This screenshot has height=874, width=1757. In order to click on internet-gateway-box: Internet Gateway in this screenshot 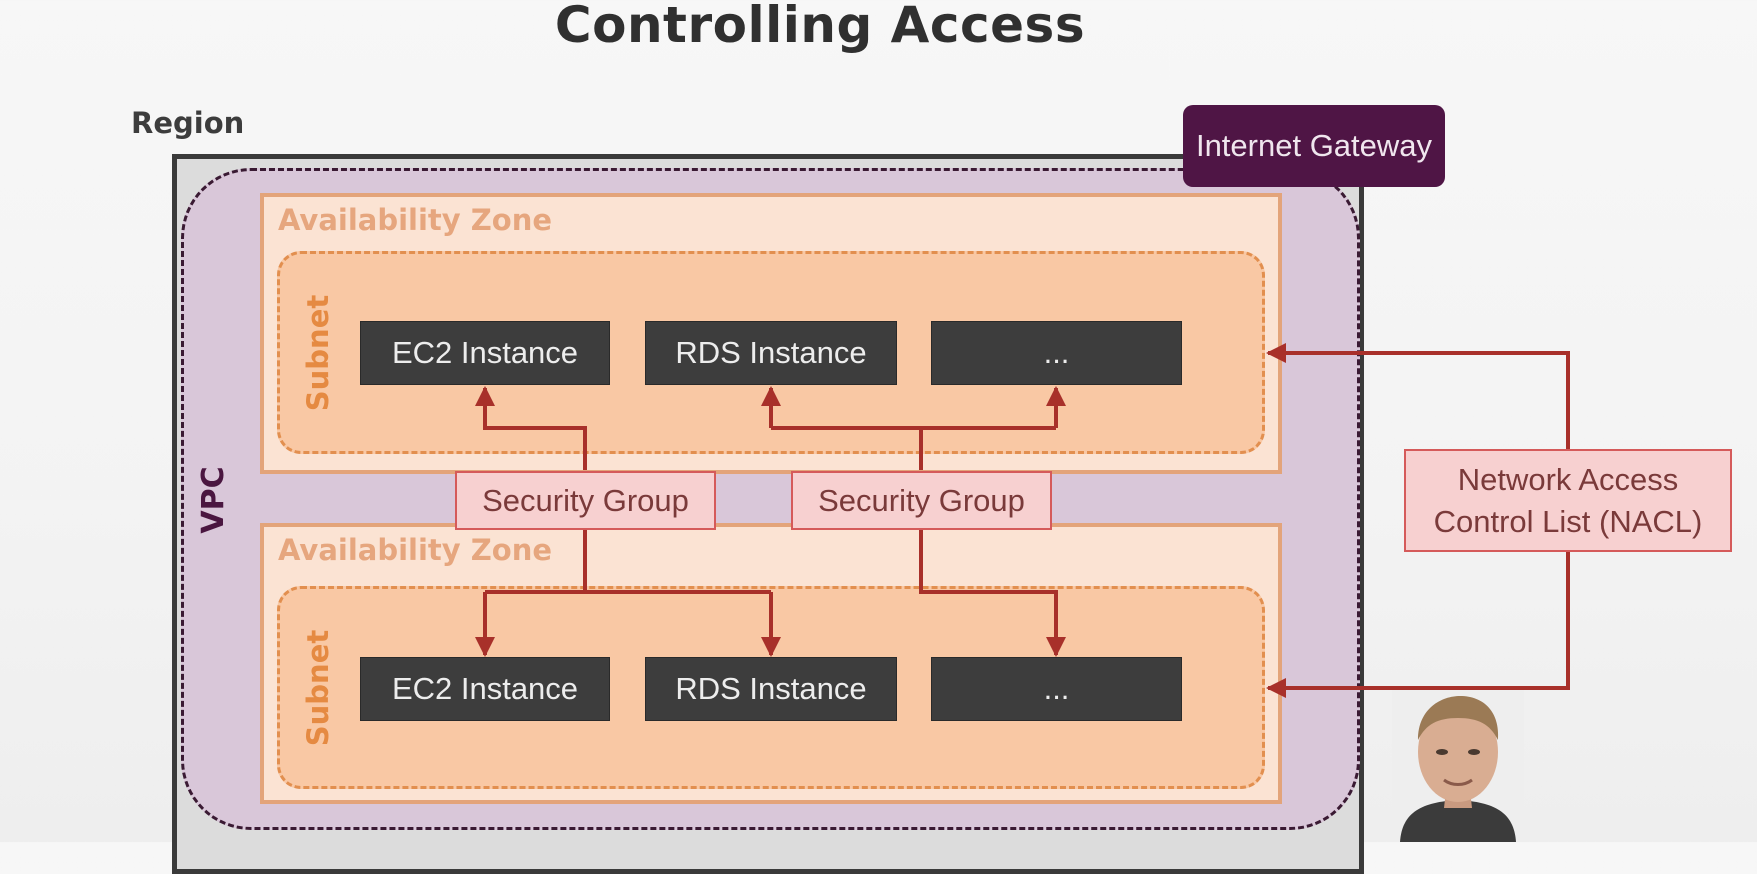, I will do `click(1314, 146)`.